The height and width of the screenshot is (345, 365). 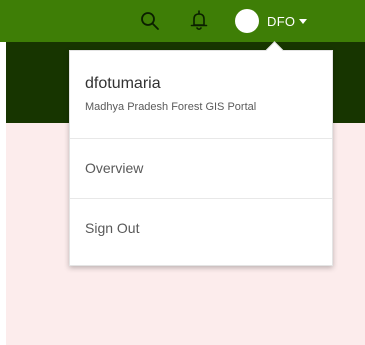 I want to click on bell-icon, so click(x=199, y=20).